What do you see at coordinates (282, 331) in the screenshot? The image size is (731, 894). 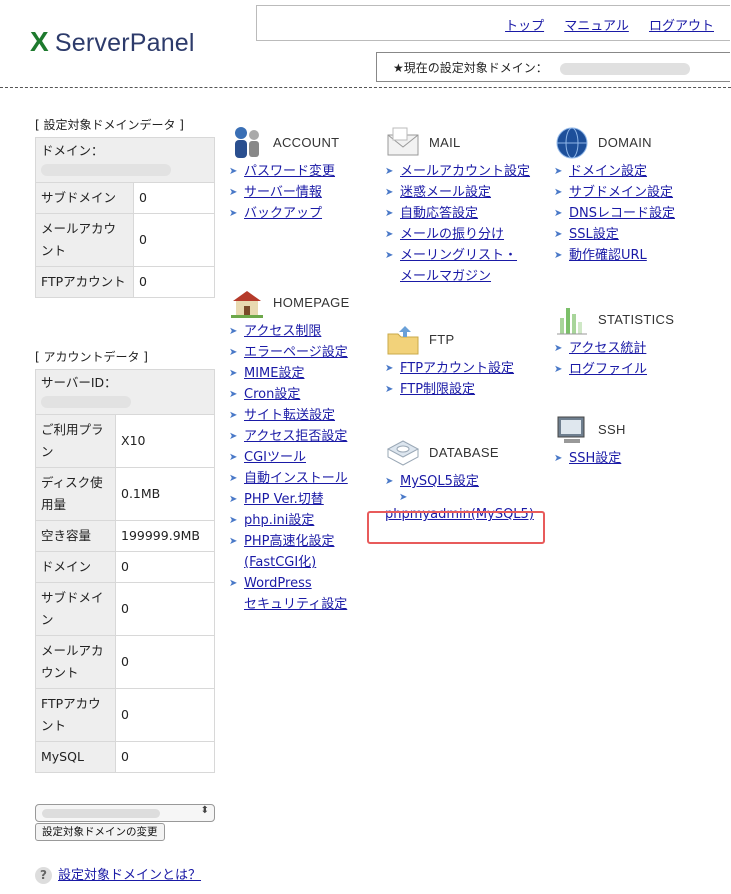 I see `link-access-limit: アクセス制限` at bounding box center [282, 331].